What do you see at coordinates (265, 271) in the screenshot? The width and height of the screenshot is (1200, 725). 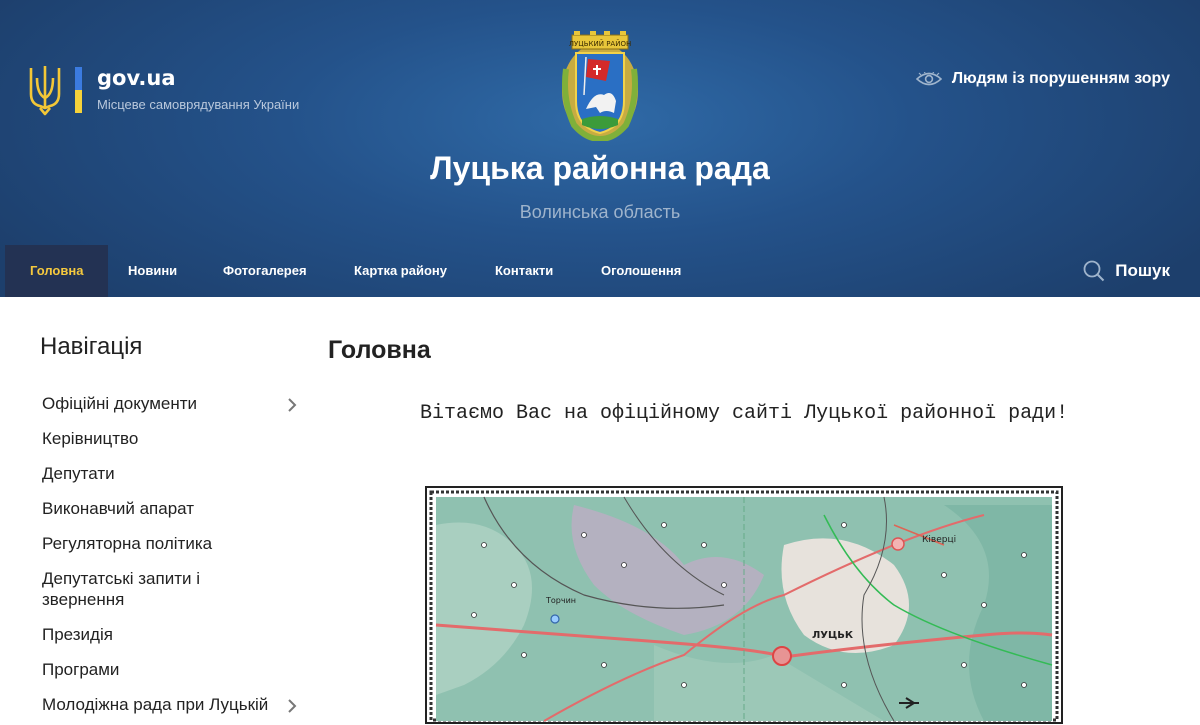 I see `nav-item-gallery: Фотогалерея` at bounding box center [265, 271].